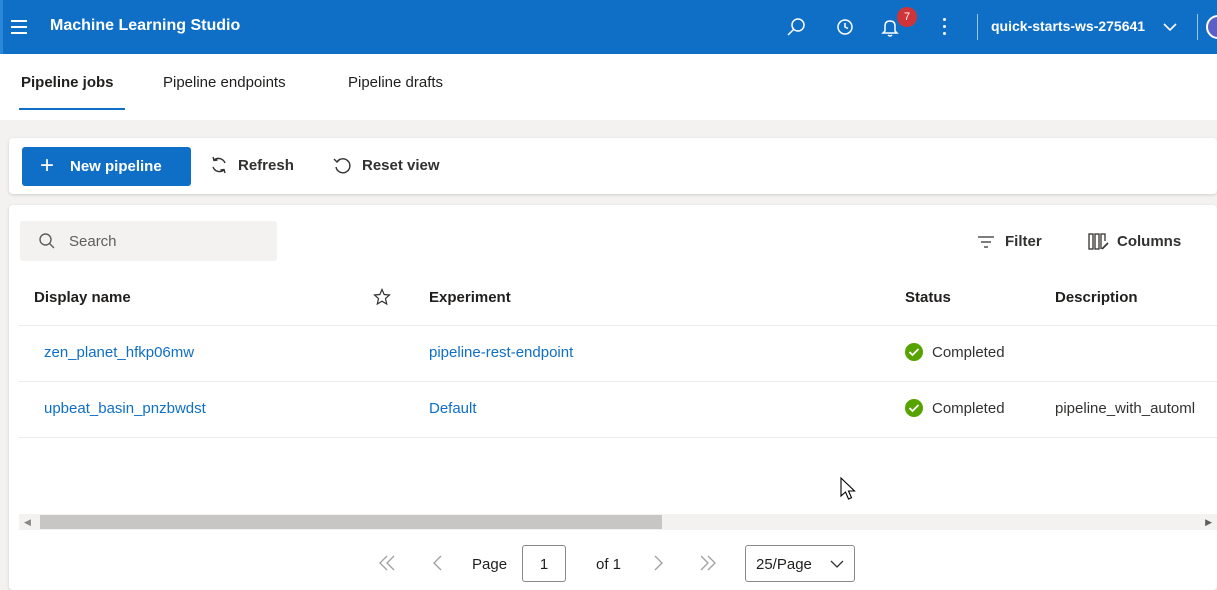 Image resolution: width=1217 pixels, height=590 pixels. Describe the element at coordinates (907, 17) in the screenshot. I see `notification-badge: 7` at that location.